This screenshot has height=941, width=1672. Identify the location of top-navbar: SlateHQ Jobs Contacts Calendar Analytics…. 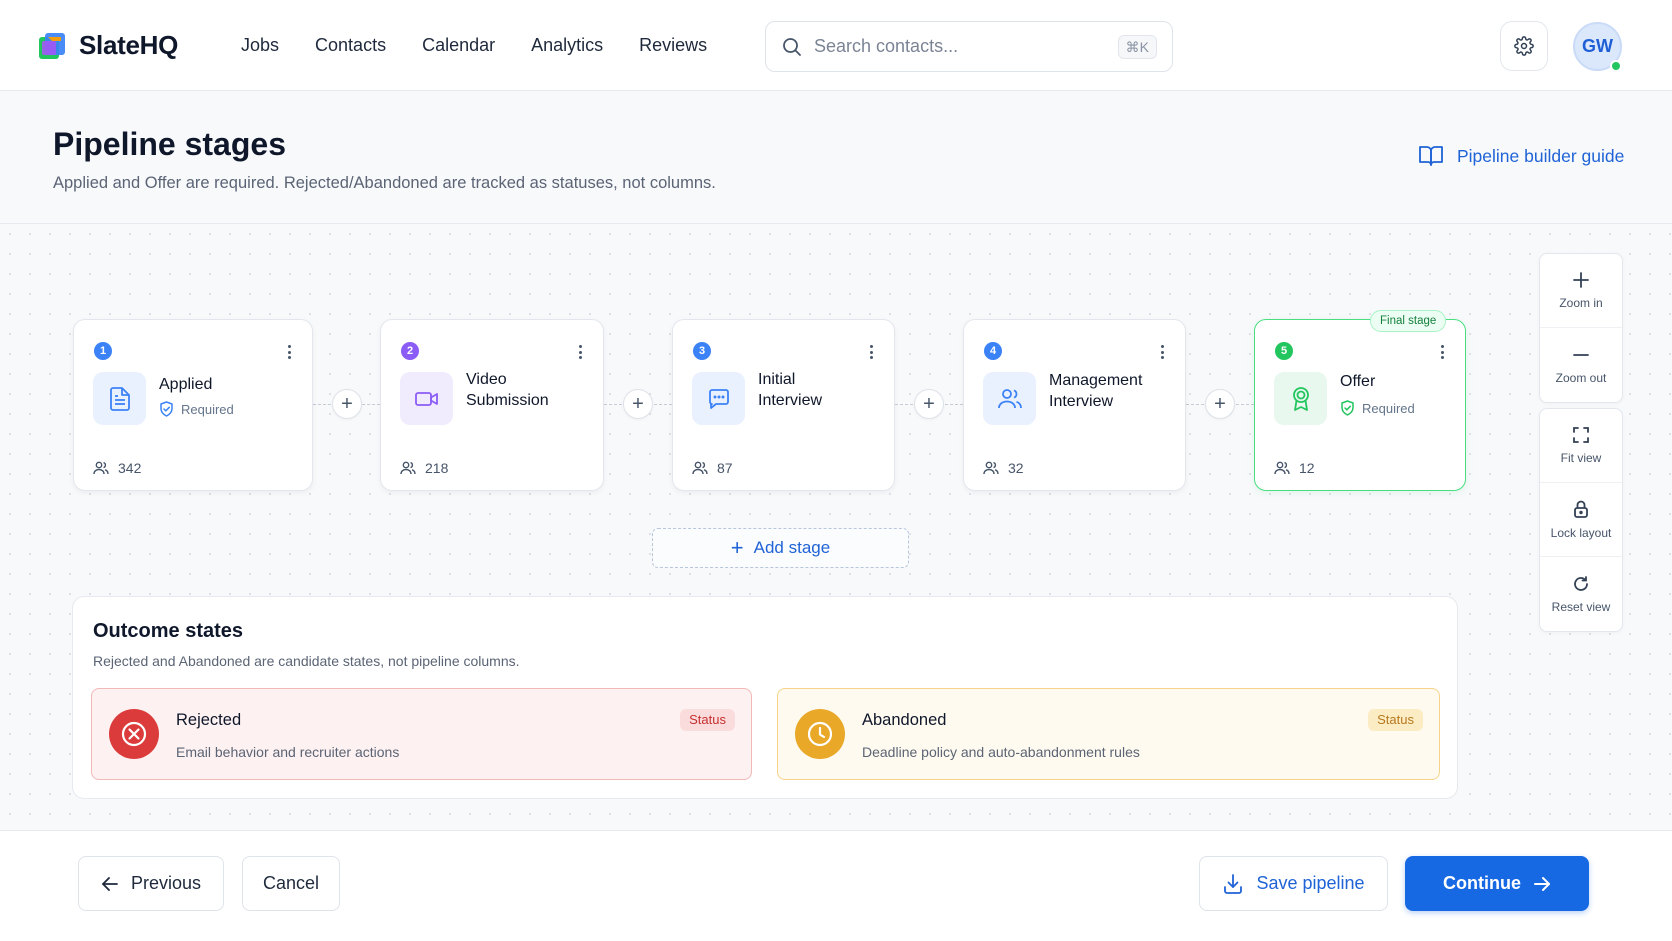
(836, 45).